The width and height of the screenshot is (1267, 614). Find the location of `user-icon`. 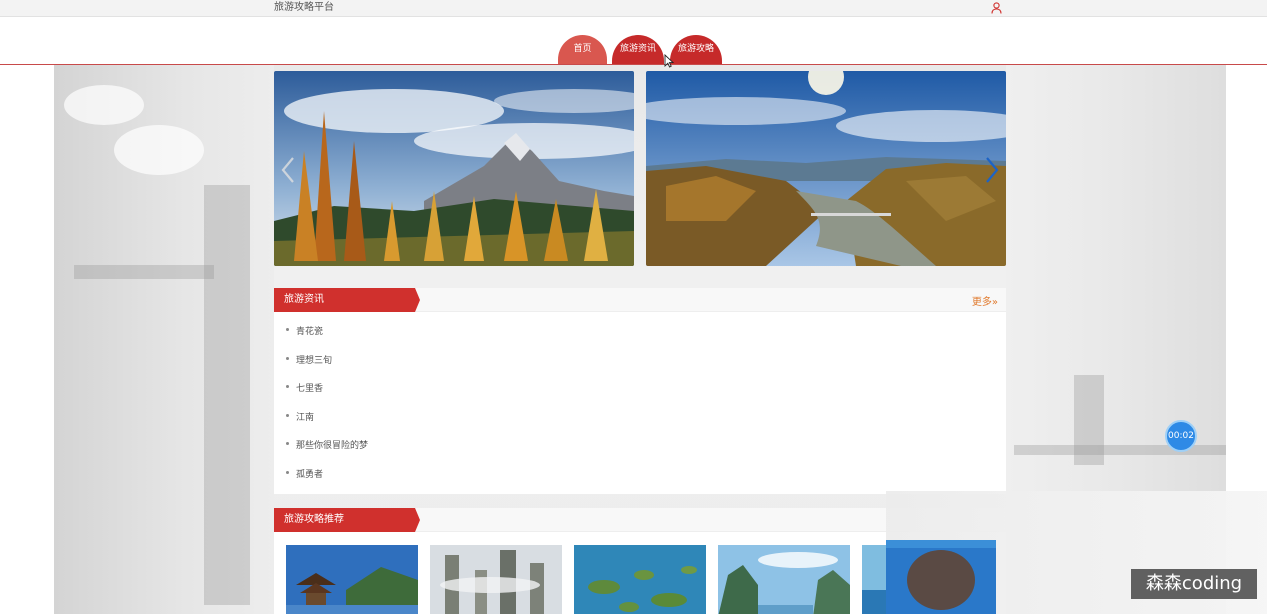

user-icon is located at coordinates (996, 8).